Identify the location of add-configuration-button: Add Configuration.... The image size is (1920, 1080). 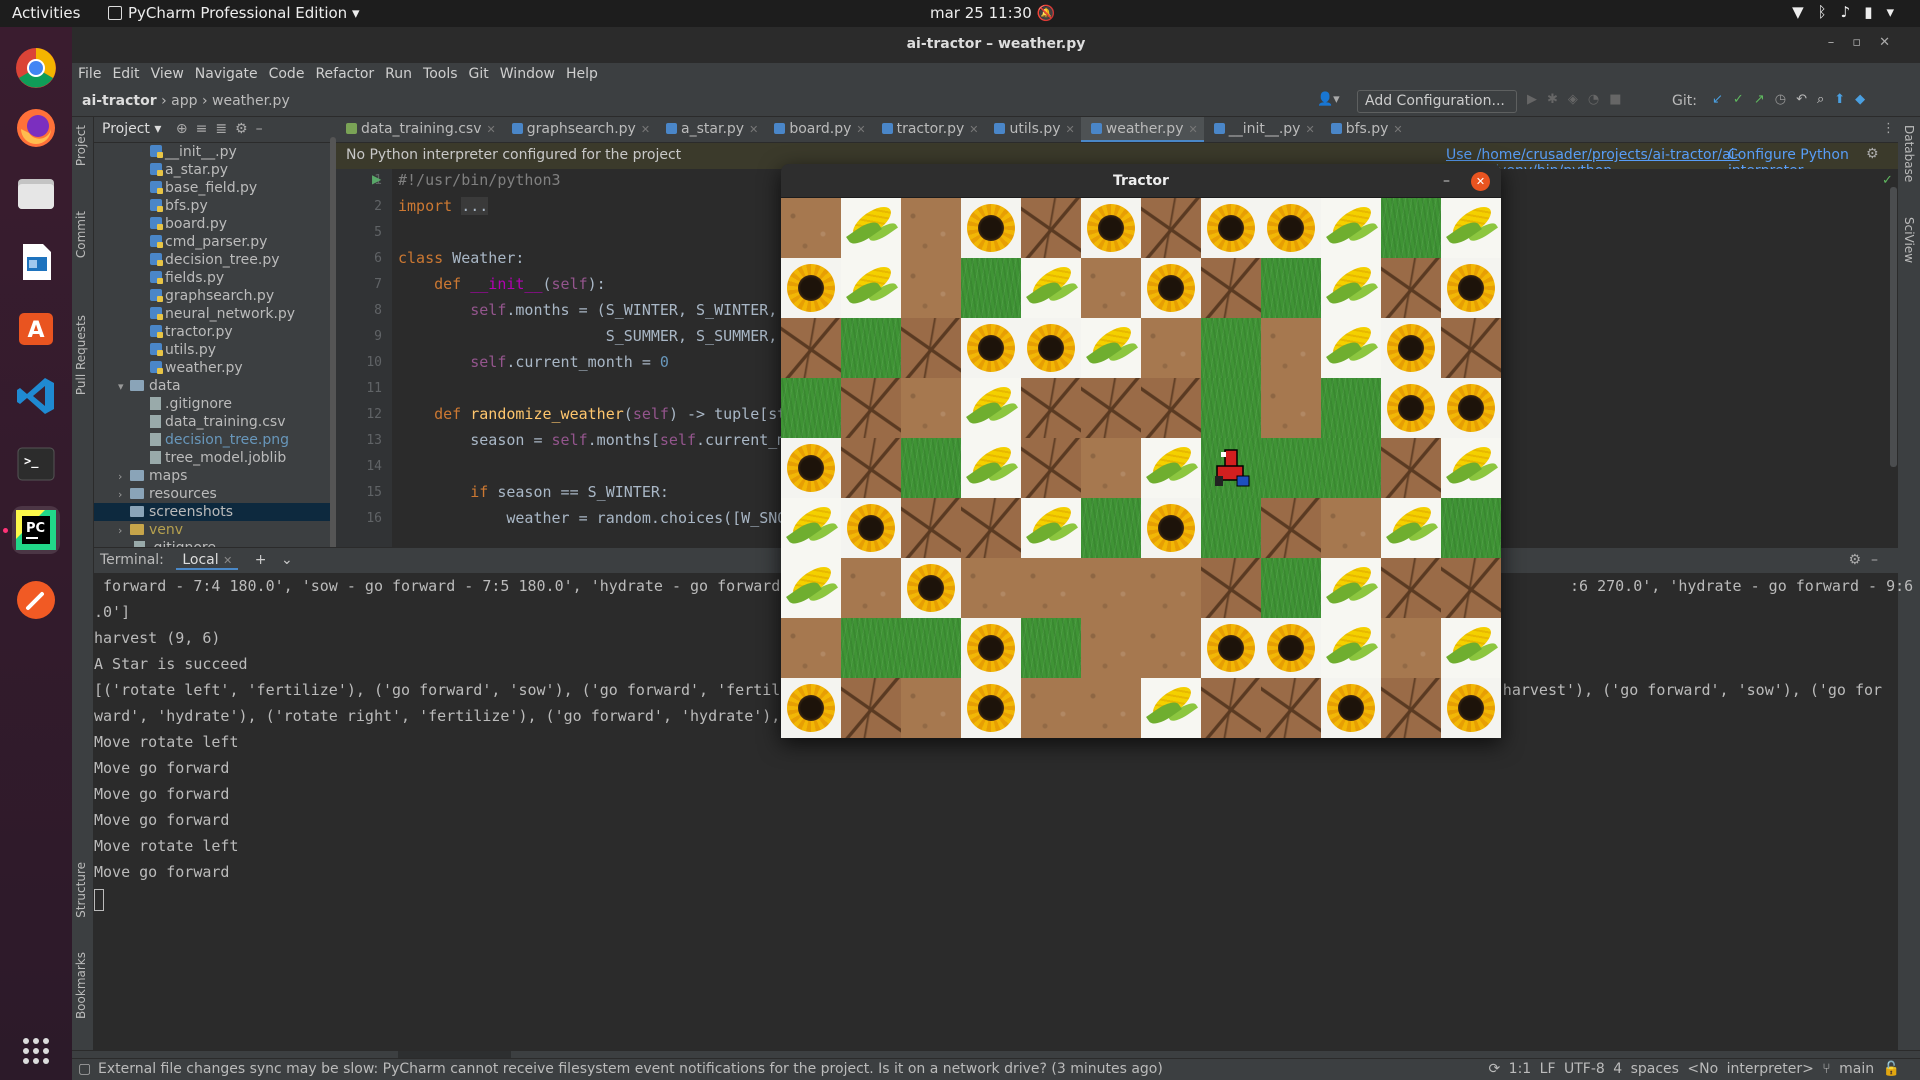
(1437, 101).